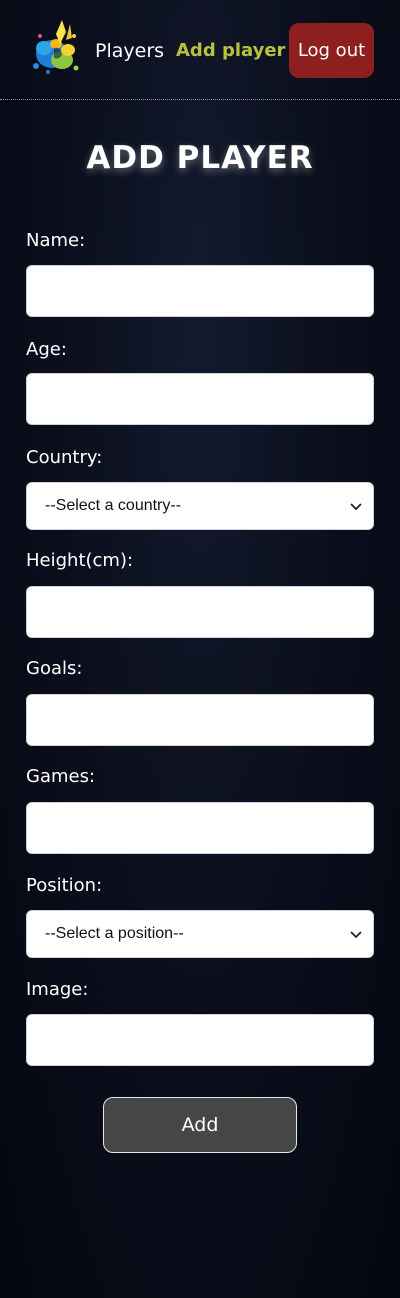 The height and width of the screenshot is (1298, 400). What do you see at coordinates (200, 934) in the screenshot?
I see `position-select: --Select a position--` at bounding box center [200, 934].